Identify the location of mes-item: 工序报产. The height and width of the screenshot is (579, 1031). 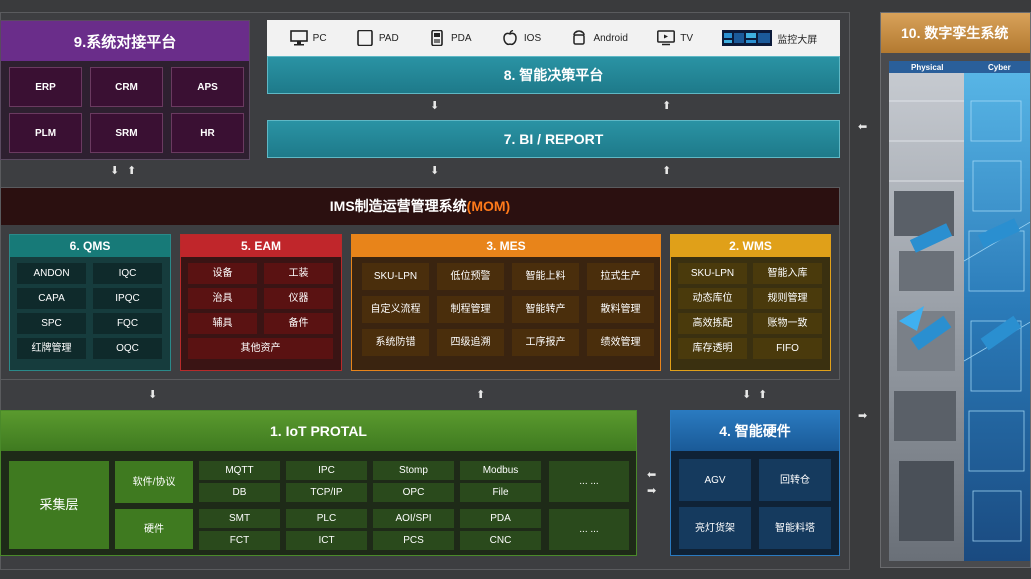
(545, 342).